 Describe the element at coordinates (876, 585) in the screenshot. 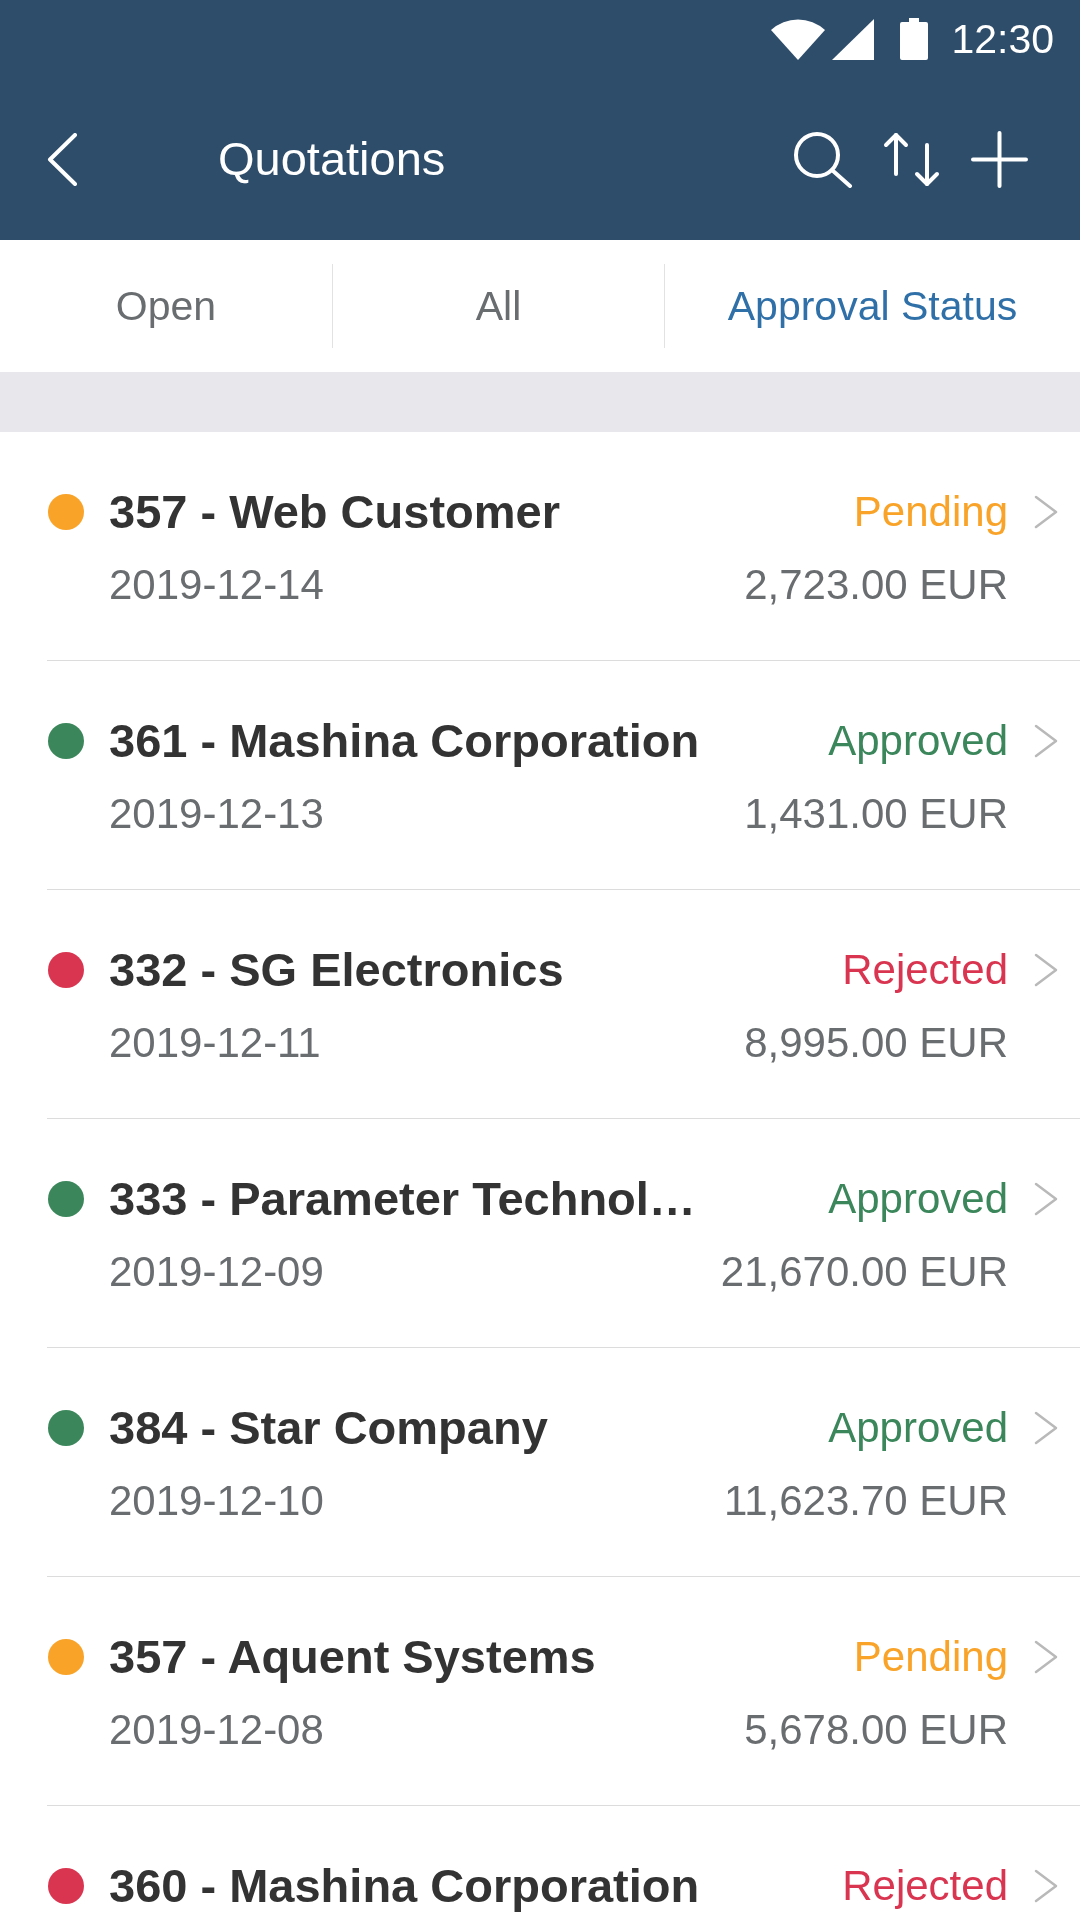

I see `quotation-amount: 2,723.00 EUR` at that location.